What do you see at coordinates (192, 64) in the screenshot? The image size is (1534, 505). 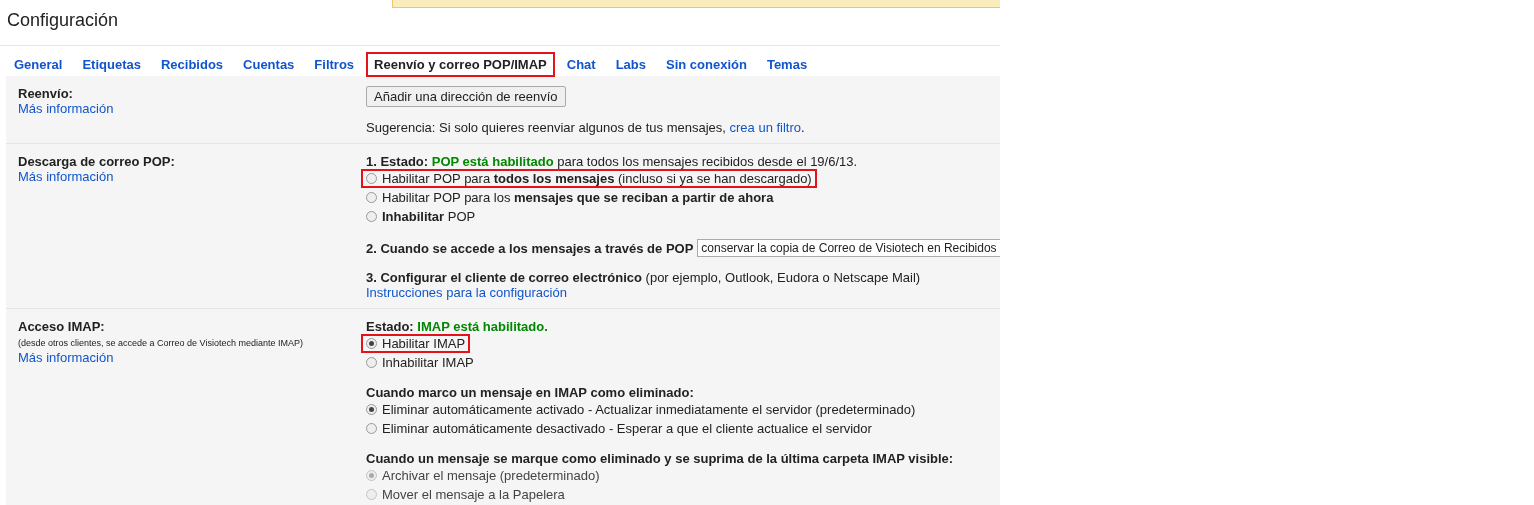 I see `settings-tab: Recibidos` at bounding box center [192, 64].